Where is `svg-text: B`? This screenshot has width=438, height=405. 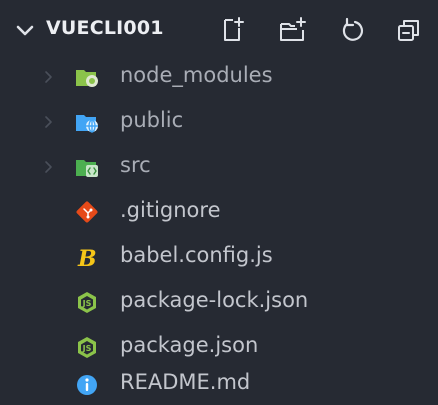
svg-text: B is located at coordinates (87, 258).